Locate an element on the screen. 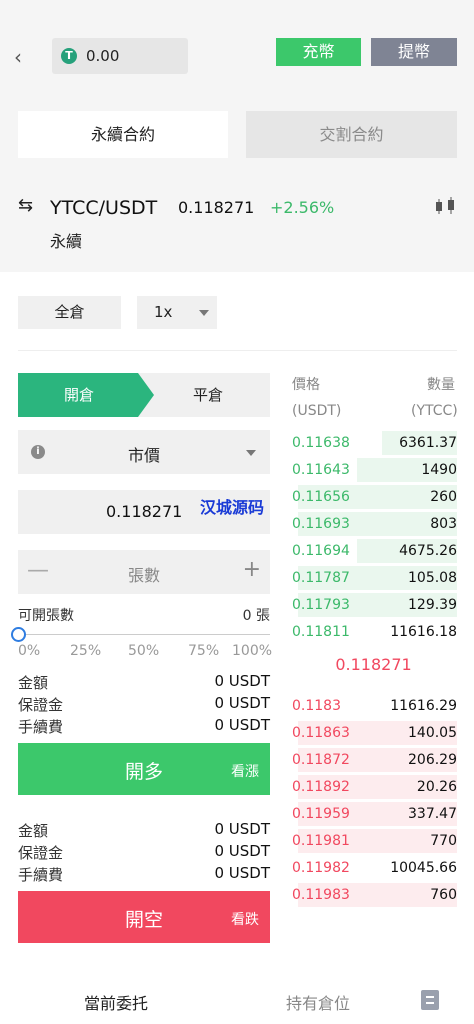 The height and width of the screenshot is (1024, 474). bid-row: 0.11793 129.39 is located at coordinates (373, 606).